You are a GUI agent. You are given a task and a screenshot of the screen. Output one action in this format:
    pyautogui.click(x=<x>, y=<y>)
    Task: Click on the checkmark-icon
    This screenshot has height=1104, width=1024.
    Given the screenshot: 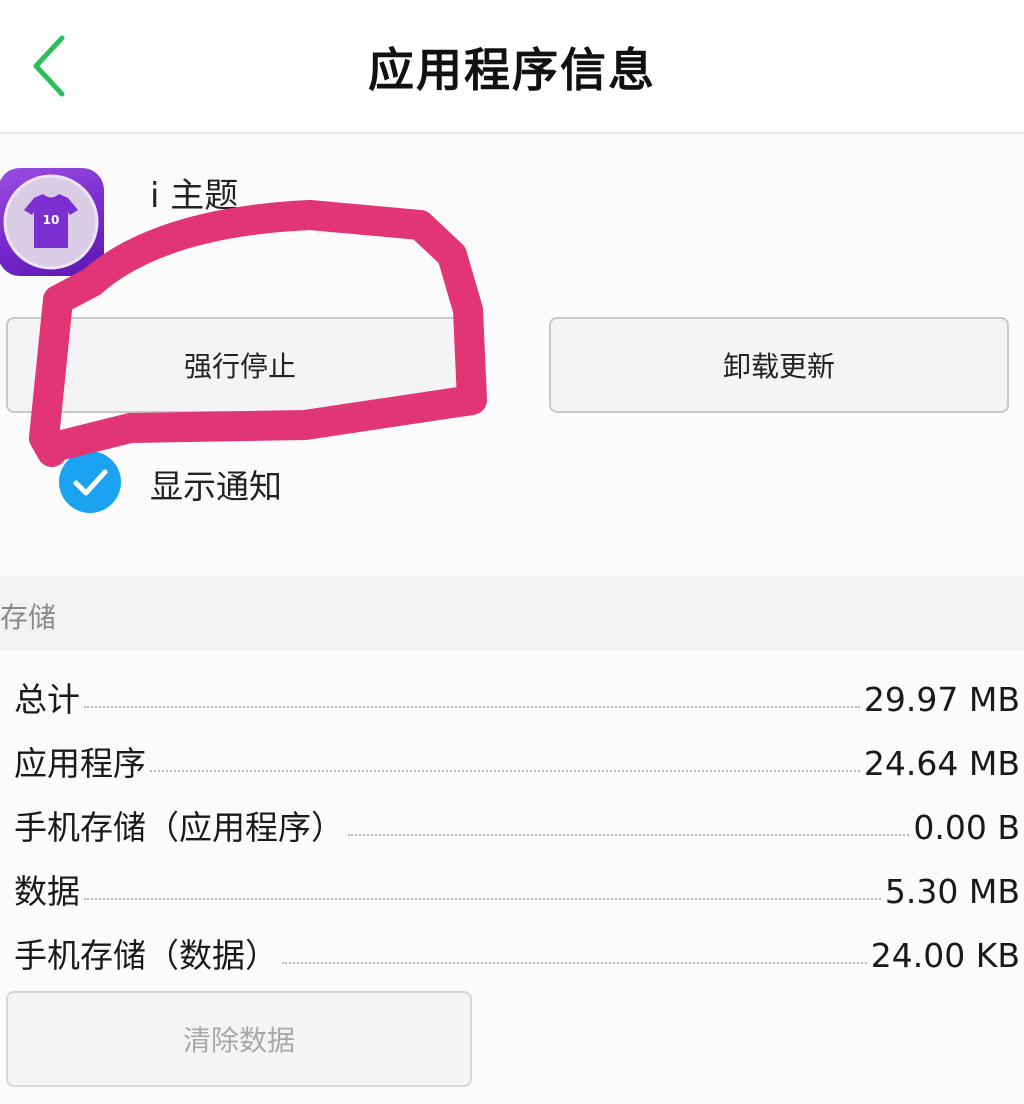 What is the action you would take?
    pyautogui.click(x=90, y=482)
    